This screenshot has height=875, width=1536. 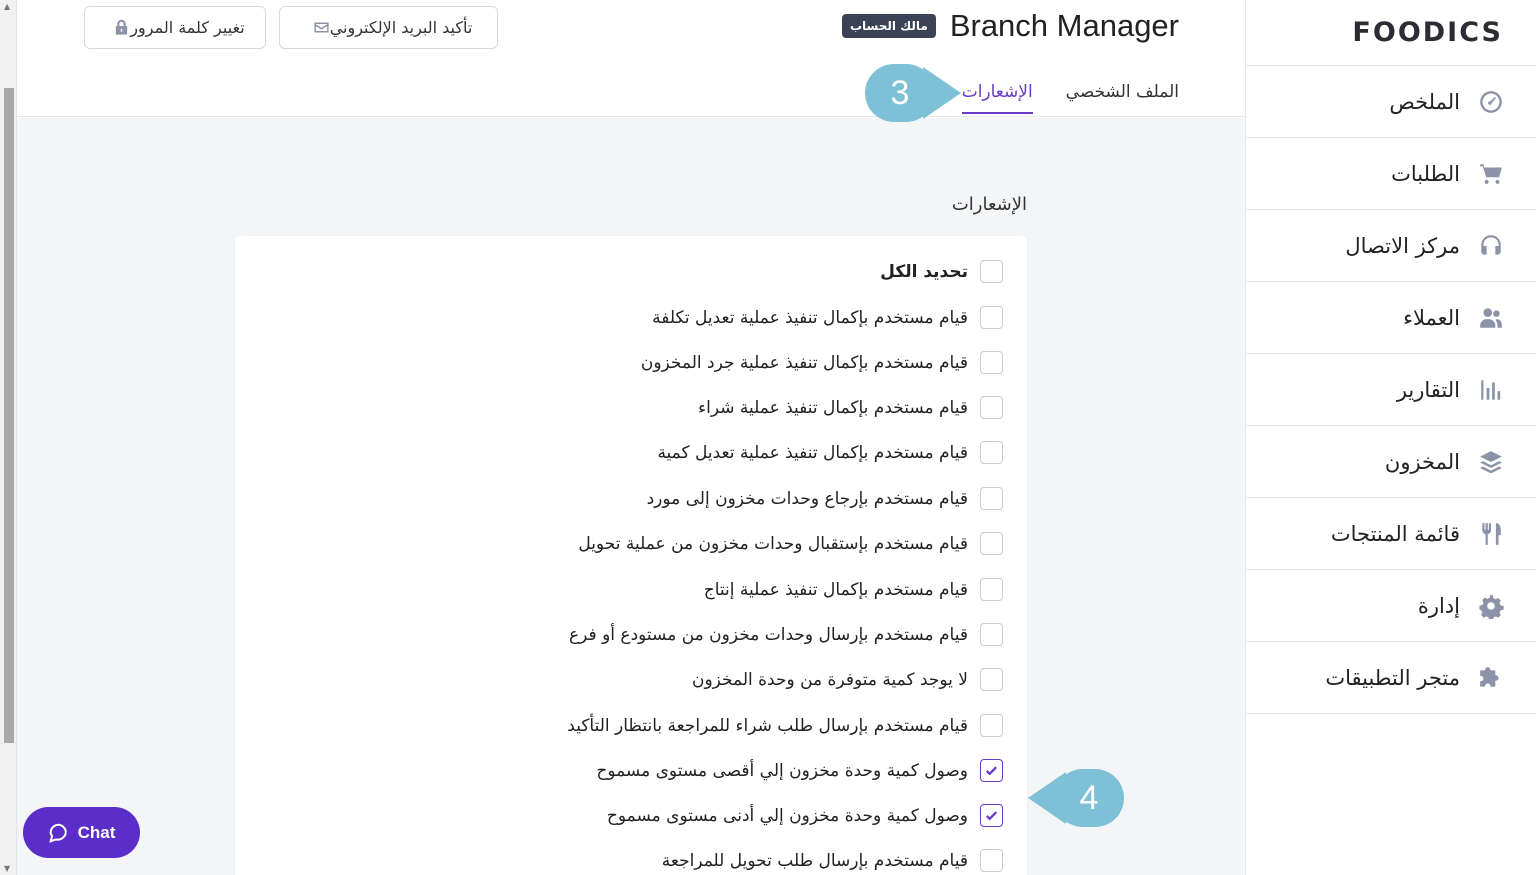 What do you see at coordinates (7, 868) in the screenshot?
I see `scroll-down-arrow-icon: ▼` at bounding box center [7, 868].